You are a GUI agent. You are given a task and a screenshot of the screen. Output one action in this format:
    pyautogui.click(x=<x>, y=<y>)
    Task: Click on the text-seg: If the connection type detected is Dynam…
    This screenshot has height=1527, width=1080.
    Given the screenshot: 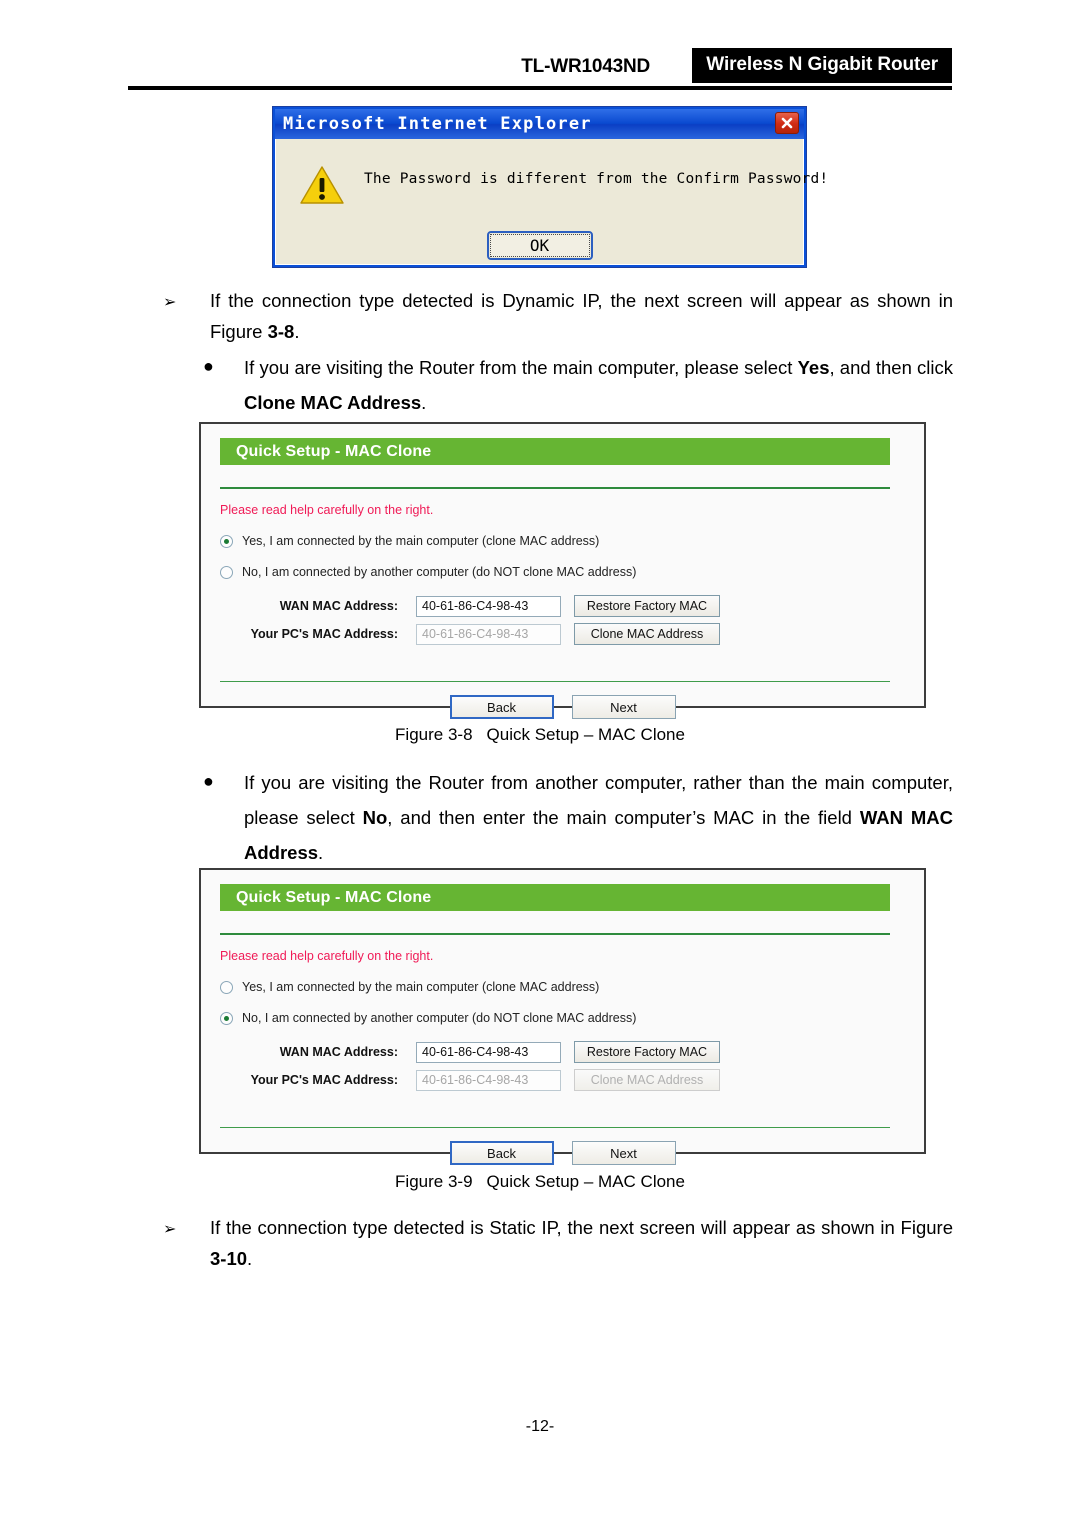 What is the action you would take?
    pyautogui.click(x=581, y=316)
    